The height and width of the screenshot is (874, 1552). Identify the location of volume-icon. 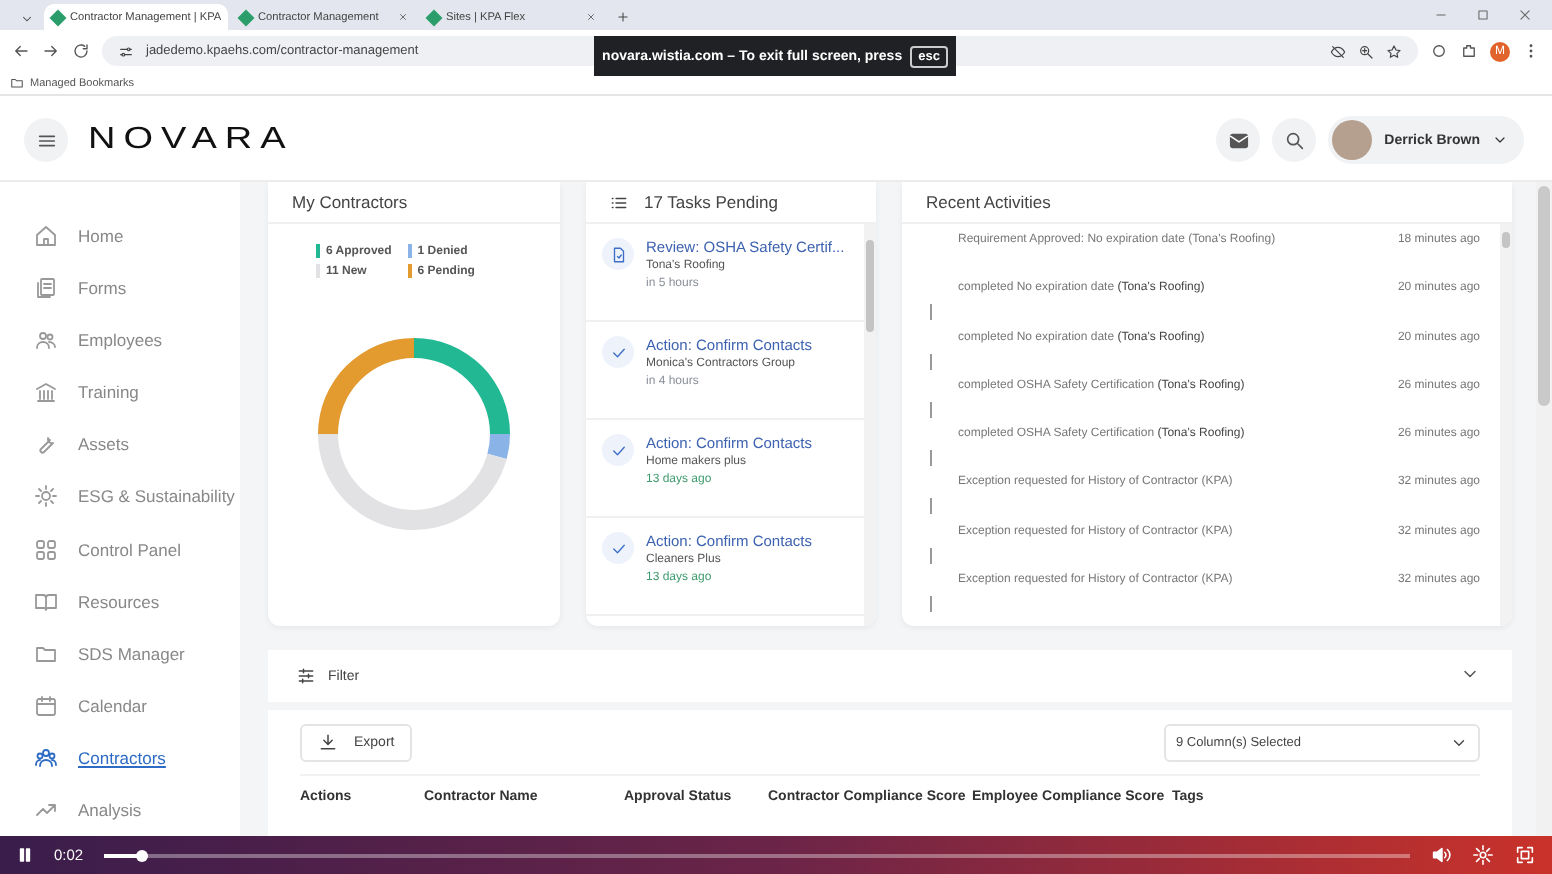
(1441, 855).